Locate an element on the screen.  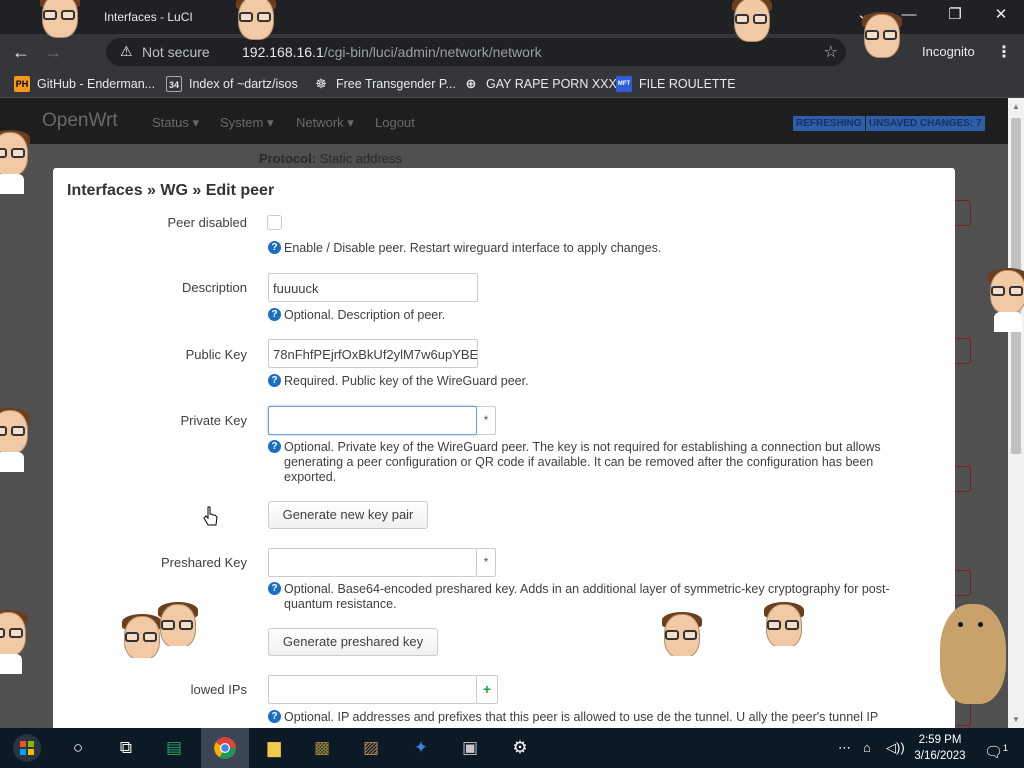
unsaved-changes-badge: UNSAVED CHANGES: 7 is located at coordinates (925, 123).